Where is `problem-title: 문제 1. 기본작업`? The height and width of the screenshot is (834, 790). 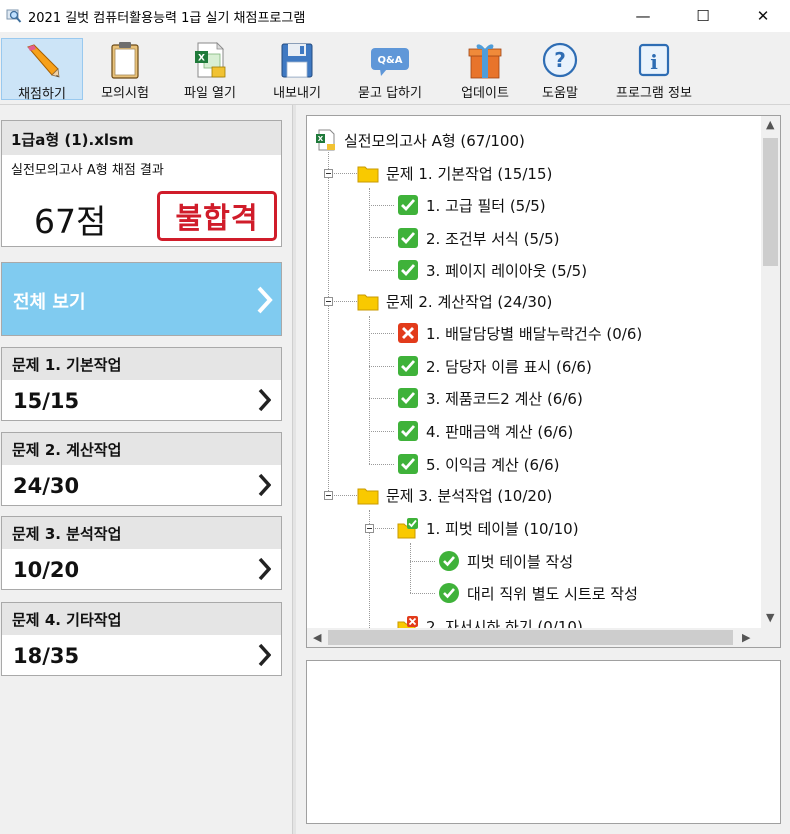
problem-title: 문제 1. 기본작업 is located at coordinates (141, 364).